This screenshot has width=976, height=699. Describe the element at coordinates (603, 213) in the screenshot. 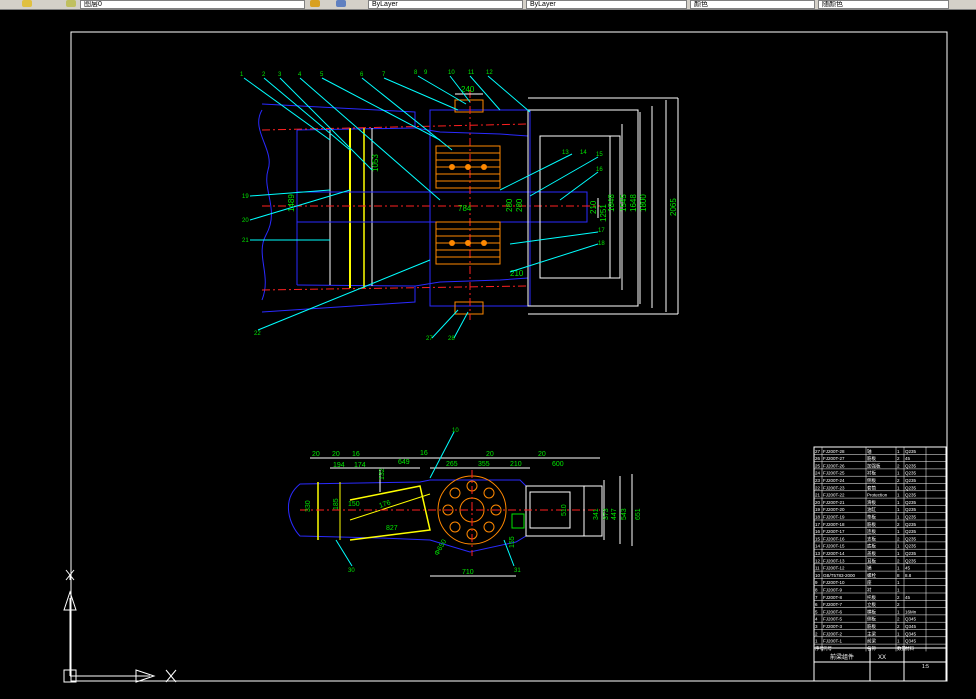

I see `dim-label: 1251` at that location.